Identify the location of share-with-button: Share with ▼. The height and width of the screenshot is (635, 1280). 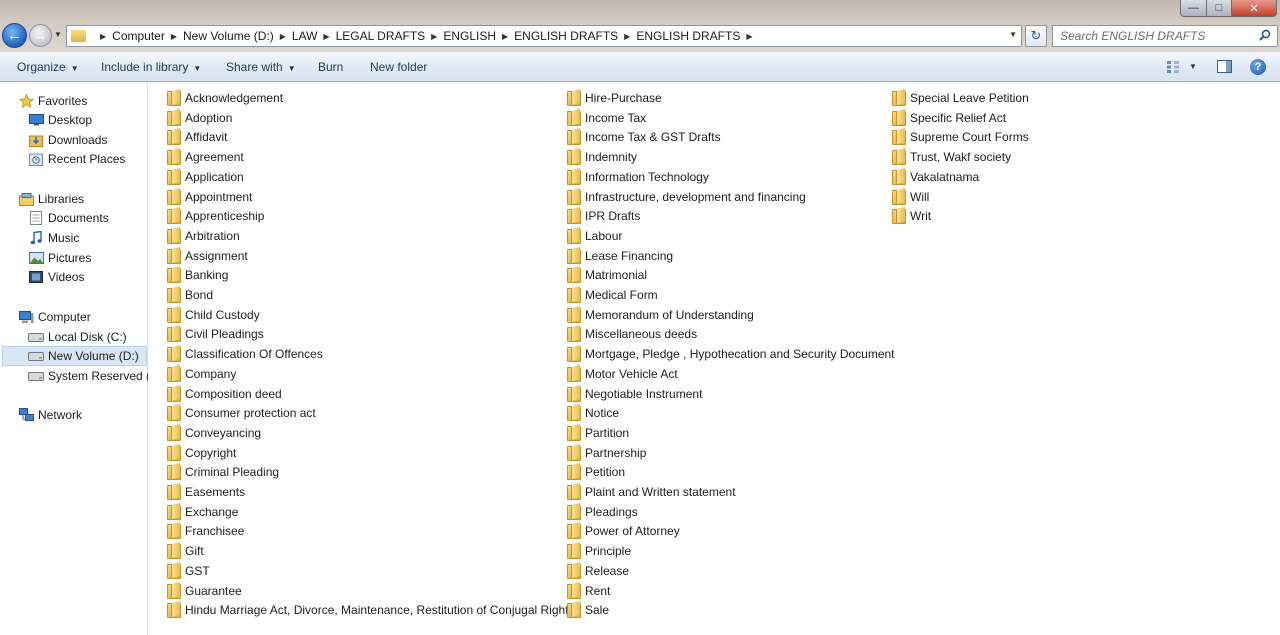
(261, 67).